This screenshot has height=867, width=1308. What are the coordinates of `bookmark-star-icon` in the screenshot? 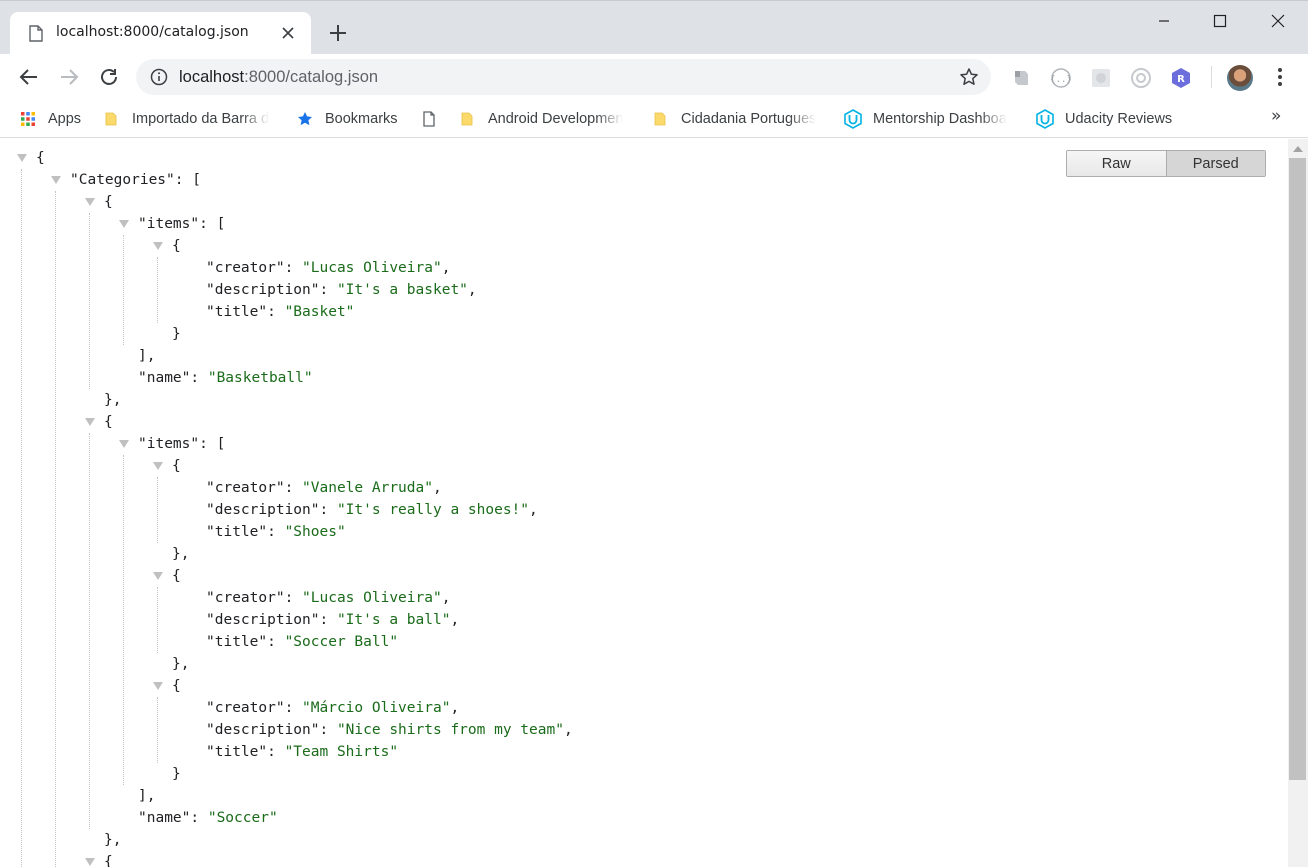 It's located at (969, 77).